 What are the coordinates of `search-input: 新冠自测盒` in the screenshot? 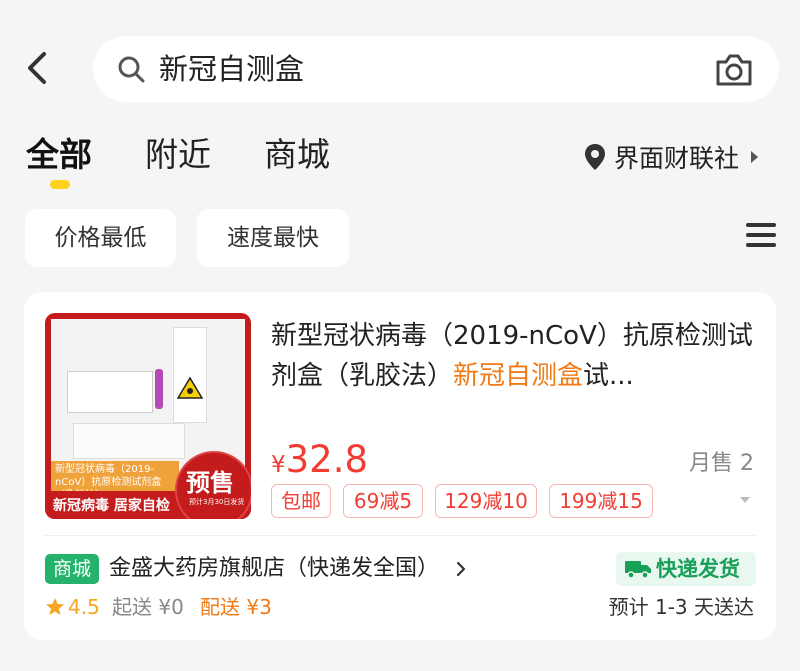 It's located at (231, 69).